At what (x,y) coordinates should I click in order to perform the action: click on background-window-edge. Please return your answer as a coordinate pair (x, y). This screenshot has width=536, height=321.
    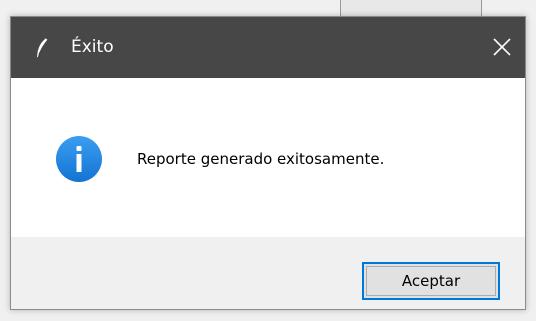
    Looking at the image, I should click on (411, 8).